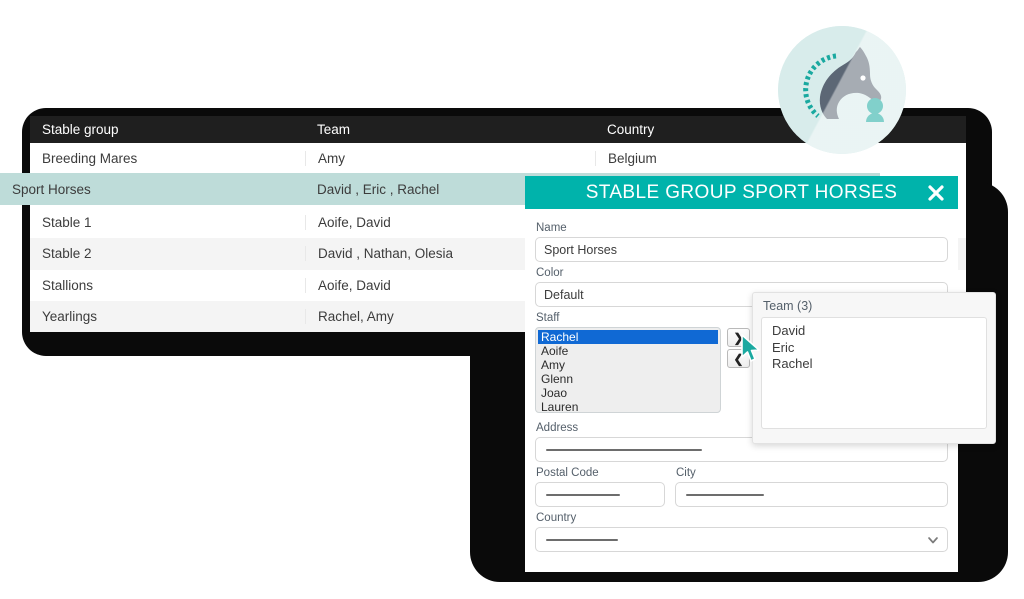 The height and width of the screenshot is (599, 1024). I want to click on city-field, so click(811, 494).